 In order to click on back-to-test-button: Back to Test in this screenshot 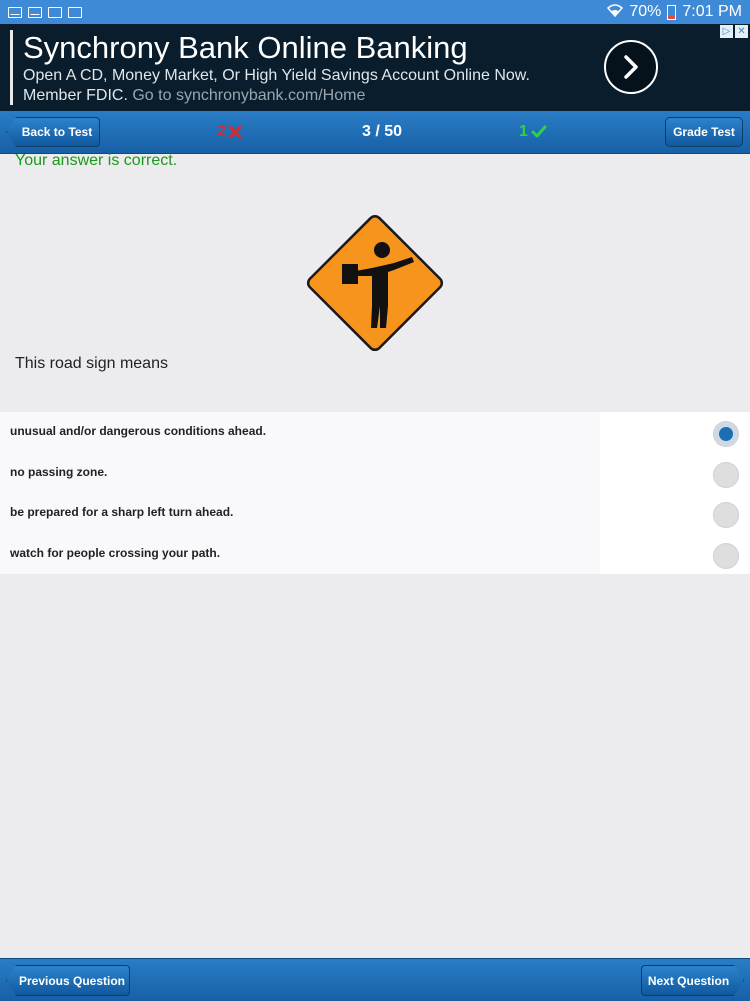, I will do `click(53, 132)`.